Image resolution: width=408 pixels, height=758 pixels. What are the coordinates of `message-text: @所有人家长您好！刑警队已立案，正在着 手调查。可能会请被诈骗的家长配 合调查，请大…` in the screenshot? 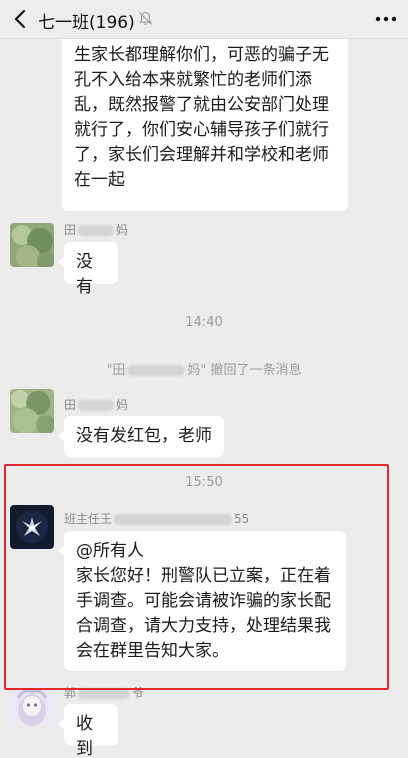 It's located at (205, 601).